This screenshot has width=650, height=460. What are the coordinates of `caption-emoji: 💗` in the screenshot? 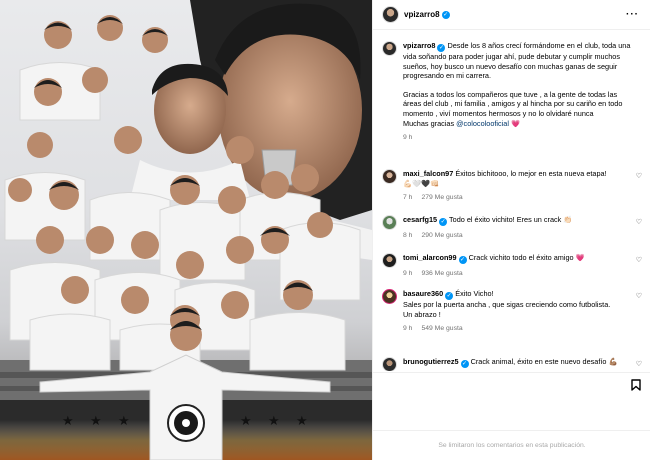 It's located at (516, 123).